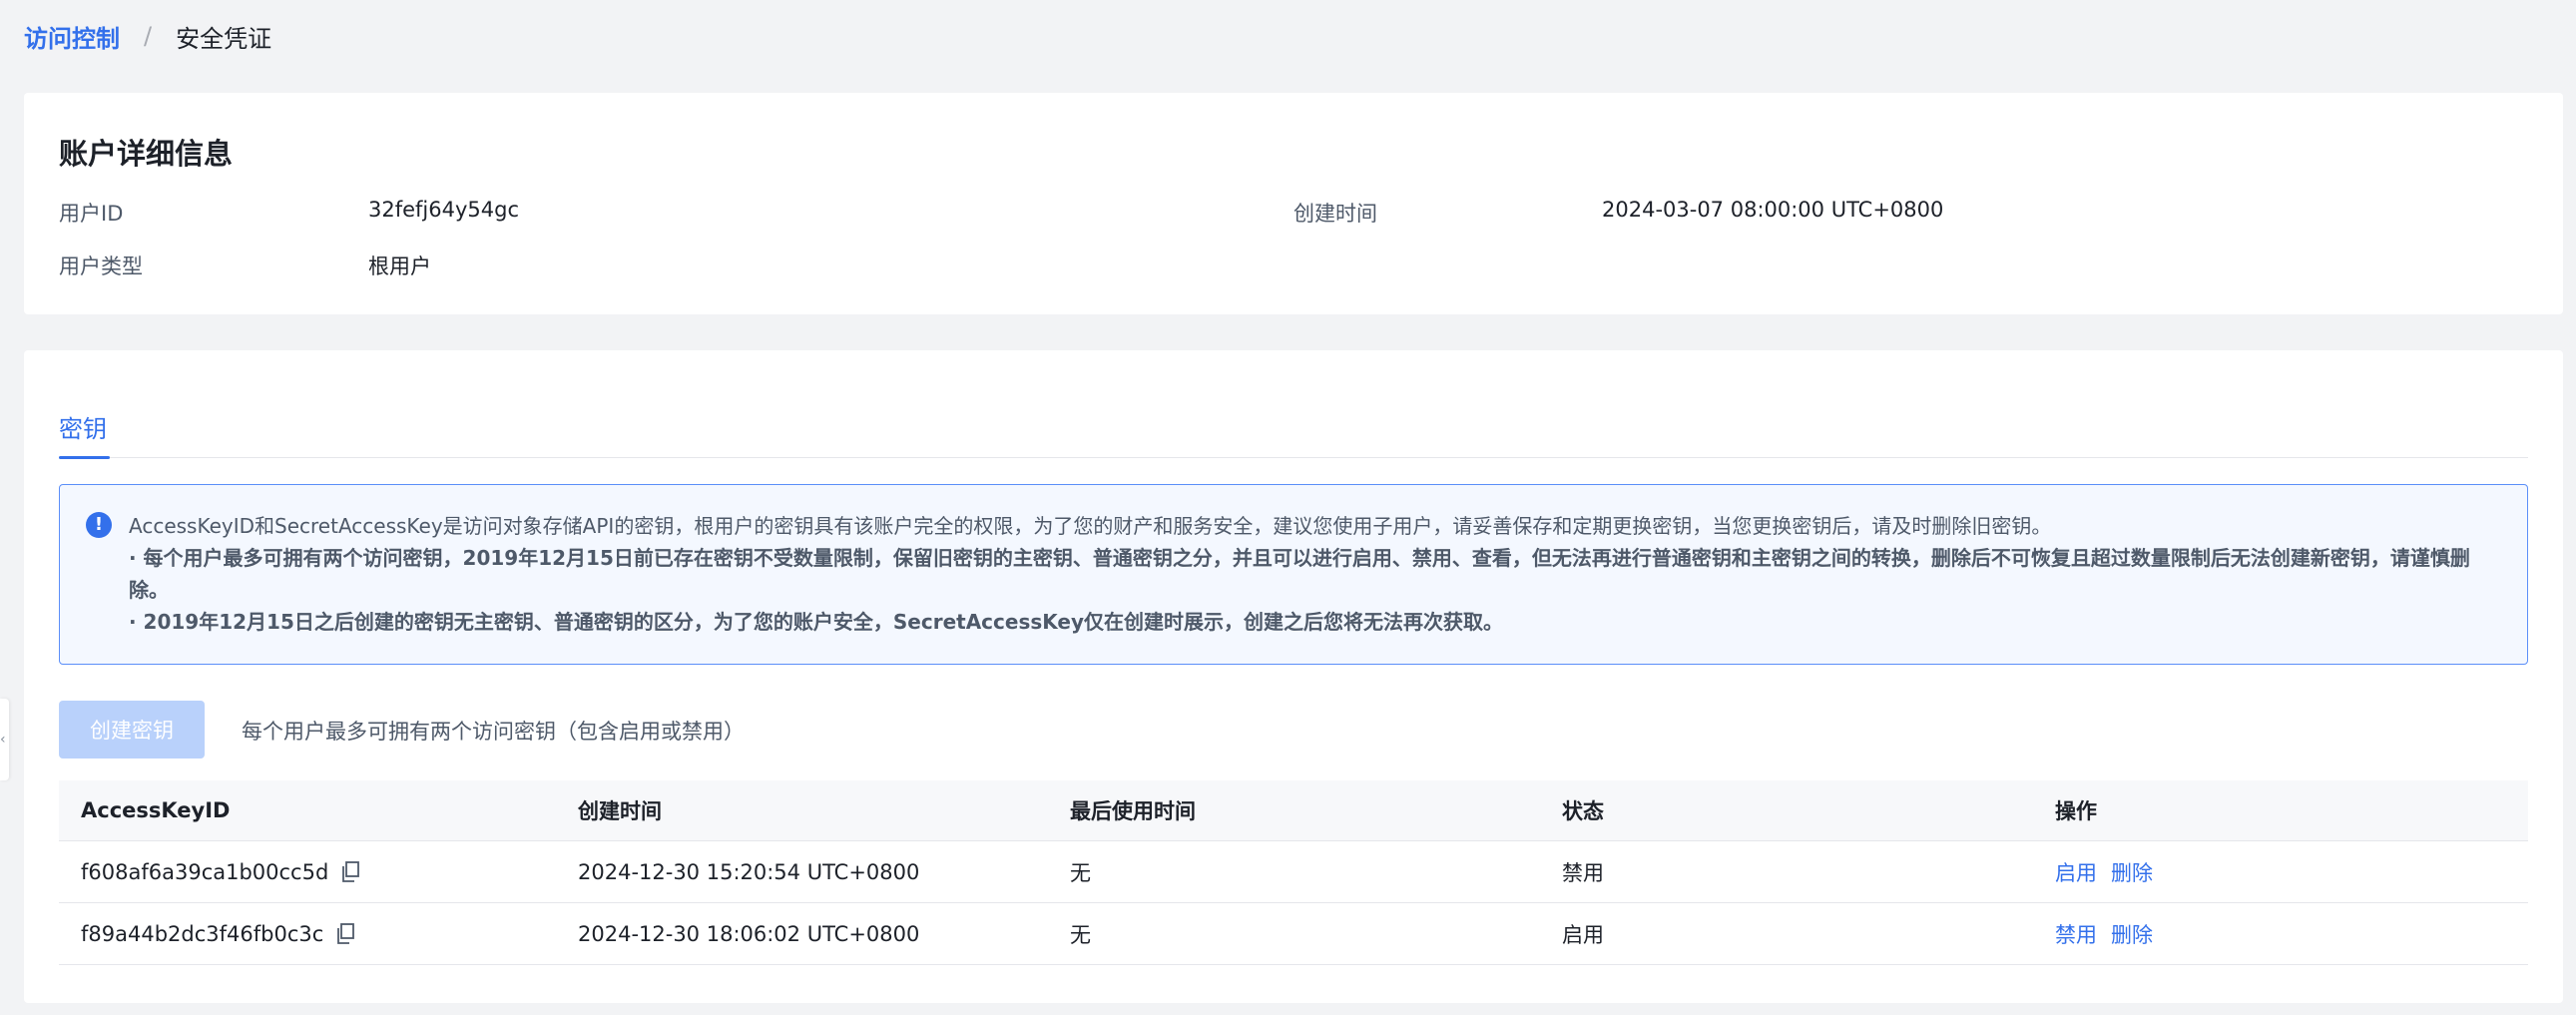 The height and width of the screenshot is (1015, 2576). What do you see at coordinates (444, 210) in the screenshot?
I see `user-id-value: 32fefj64y54gc` at bounding box center [444, 210].